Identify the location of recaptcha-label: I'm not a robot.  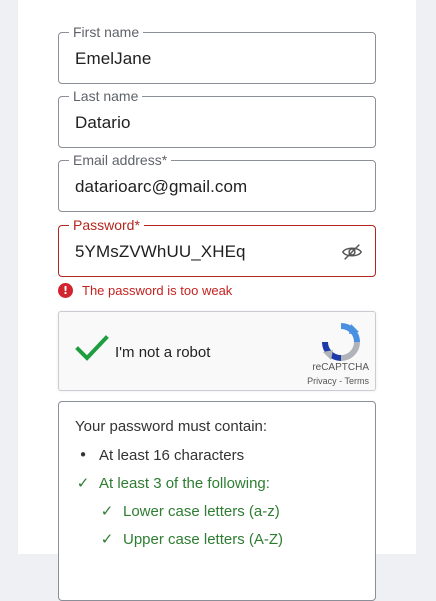
(163, 352).